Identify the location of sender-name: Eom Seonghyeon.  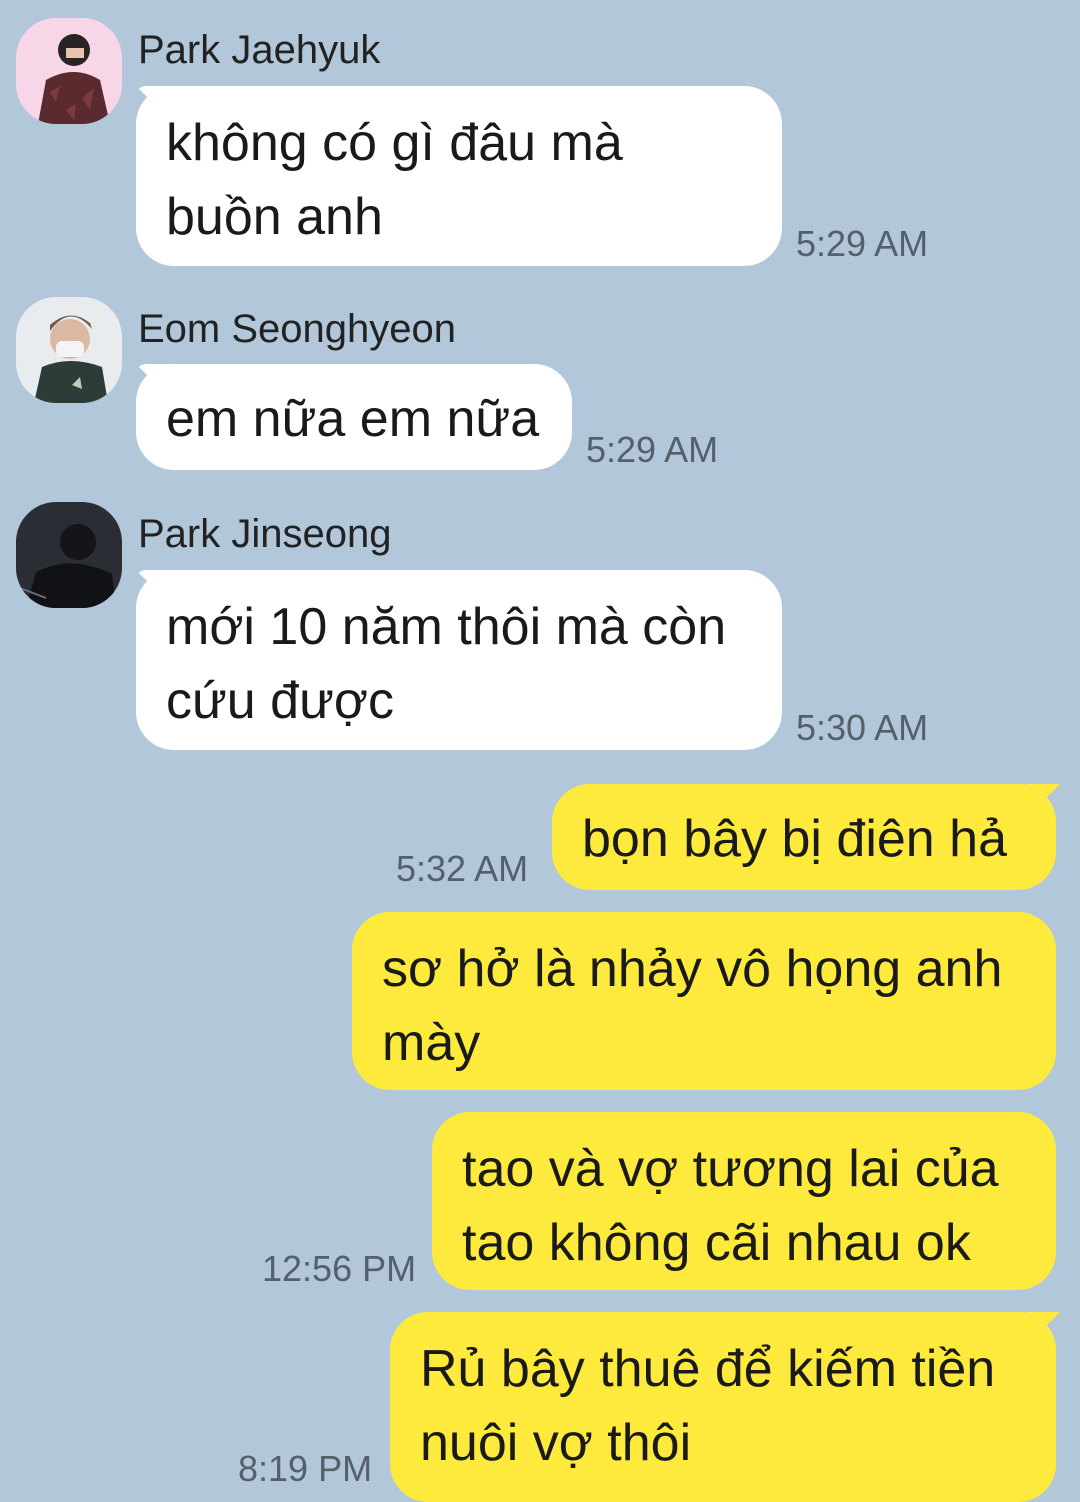
(297, 329).